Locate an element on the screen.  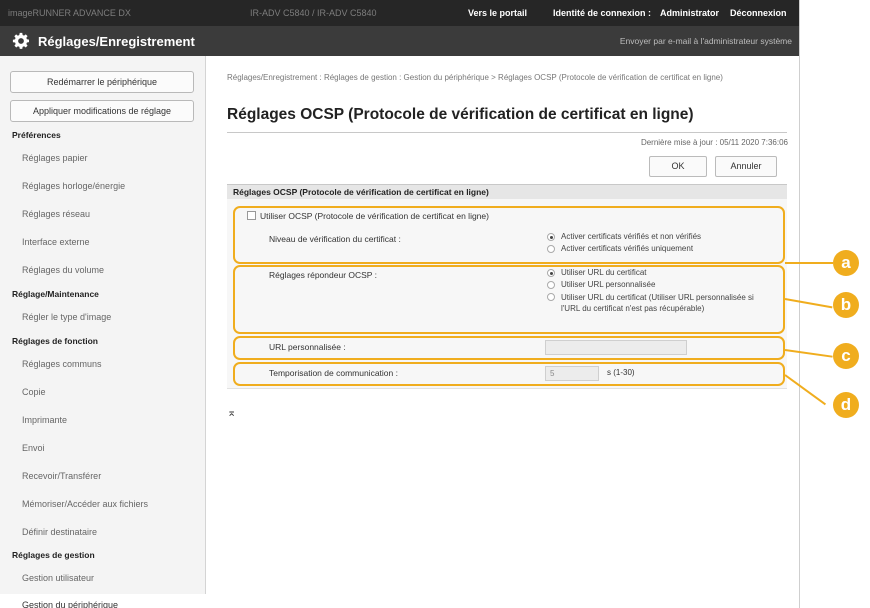
sidebar-item-destination: Définir destinataire is located at coordinates (59, 532).